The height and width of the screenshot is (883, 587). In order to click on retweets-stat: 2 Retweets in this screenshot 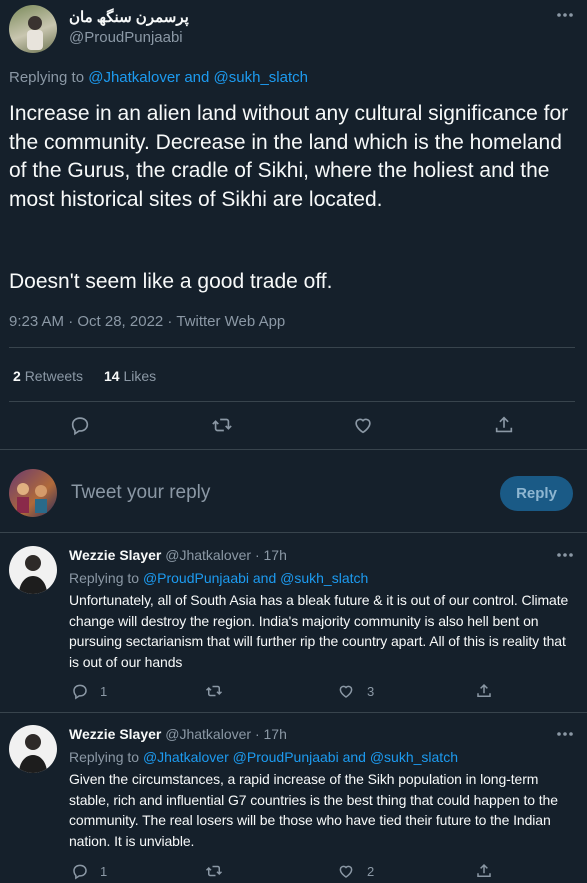, I will do `click(48, 376)`.